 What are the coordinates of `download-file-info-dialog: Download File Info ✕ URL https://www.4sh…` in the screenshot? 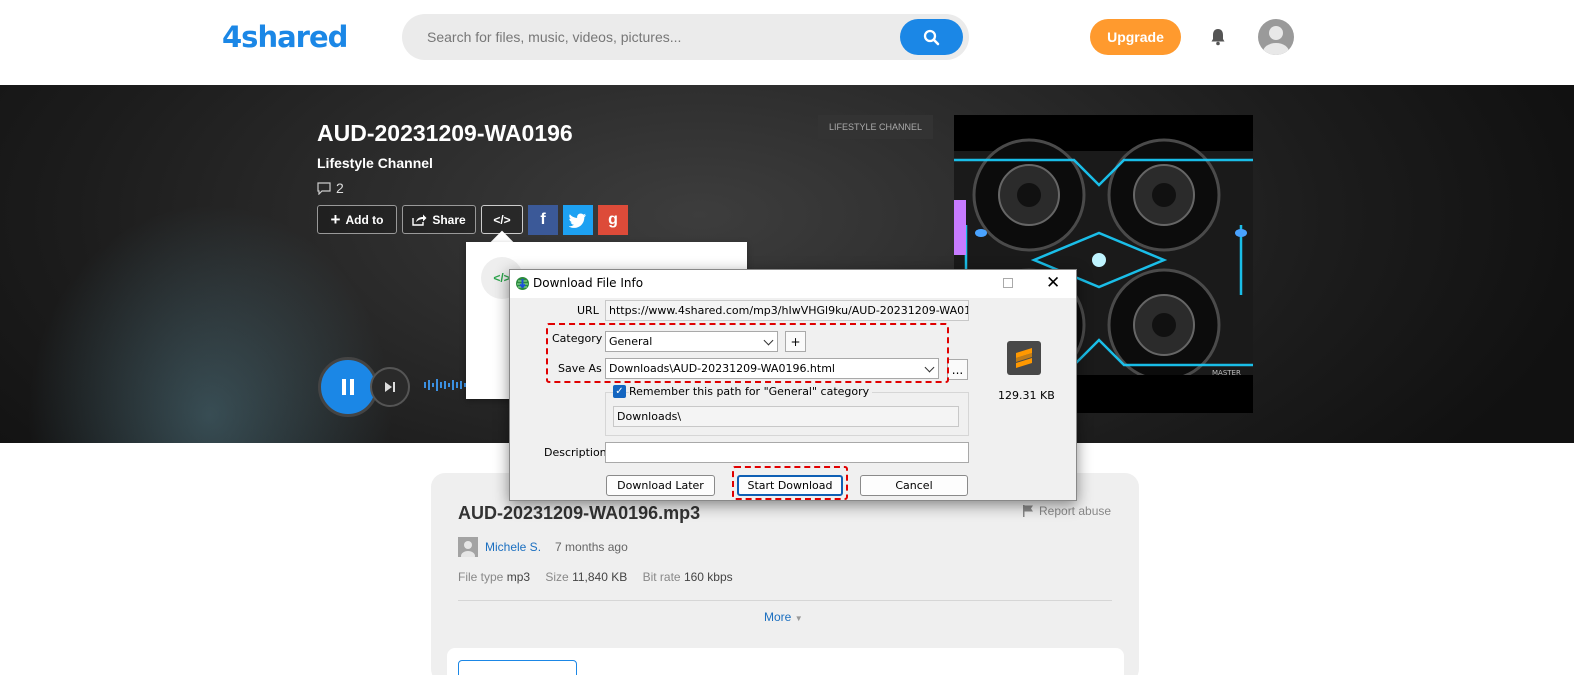 It's located at (793, 385).